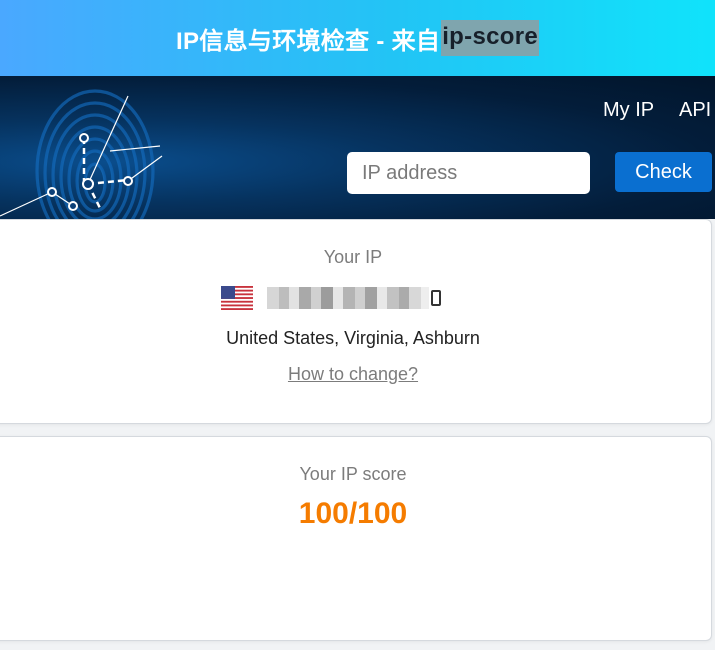 This screenshot has height=650, width=715. I want to click on nav-my-ip-link: My IP, so click(628, 110).